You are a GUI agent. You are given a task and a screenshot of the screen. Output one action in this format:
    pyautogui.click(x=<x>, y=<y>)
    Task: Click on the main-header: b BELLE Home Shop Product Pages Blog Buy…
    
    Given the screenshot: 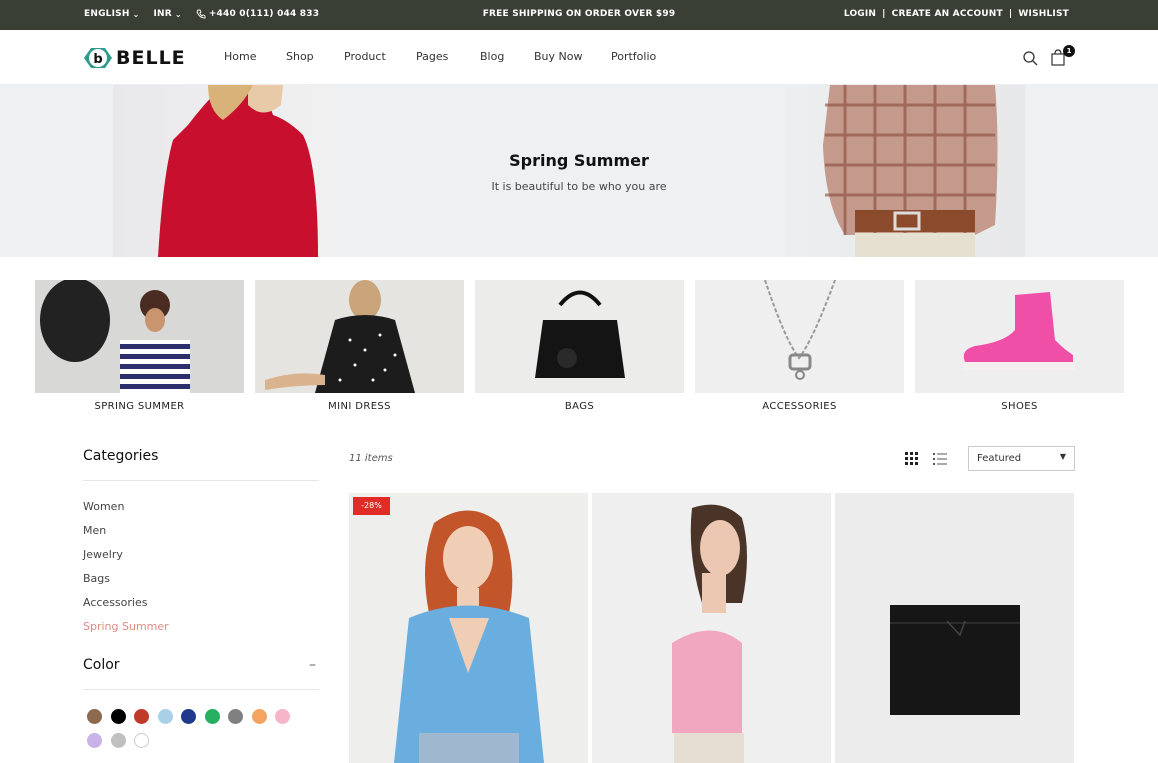 What is the action you would take?
    pyautogui.click(x=579, y=57)
    